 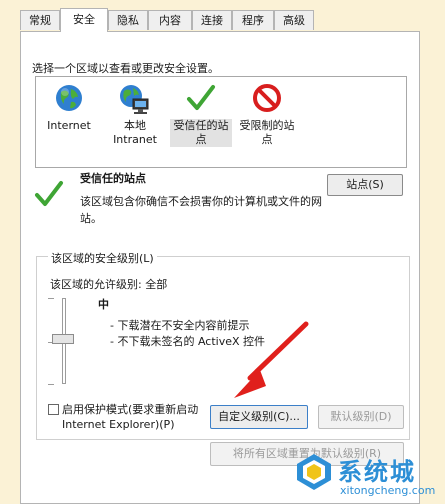 What do you see at coordinates (201, 97) in the screenshot?
I see `trusted-sites-checkmark-icon` at bounding box center [201, 97].